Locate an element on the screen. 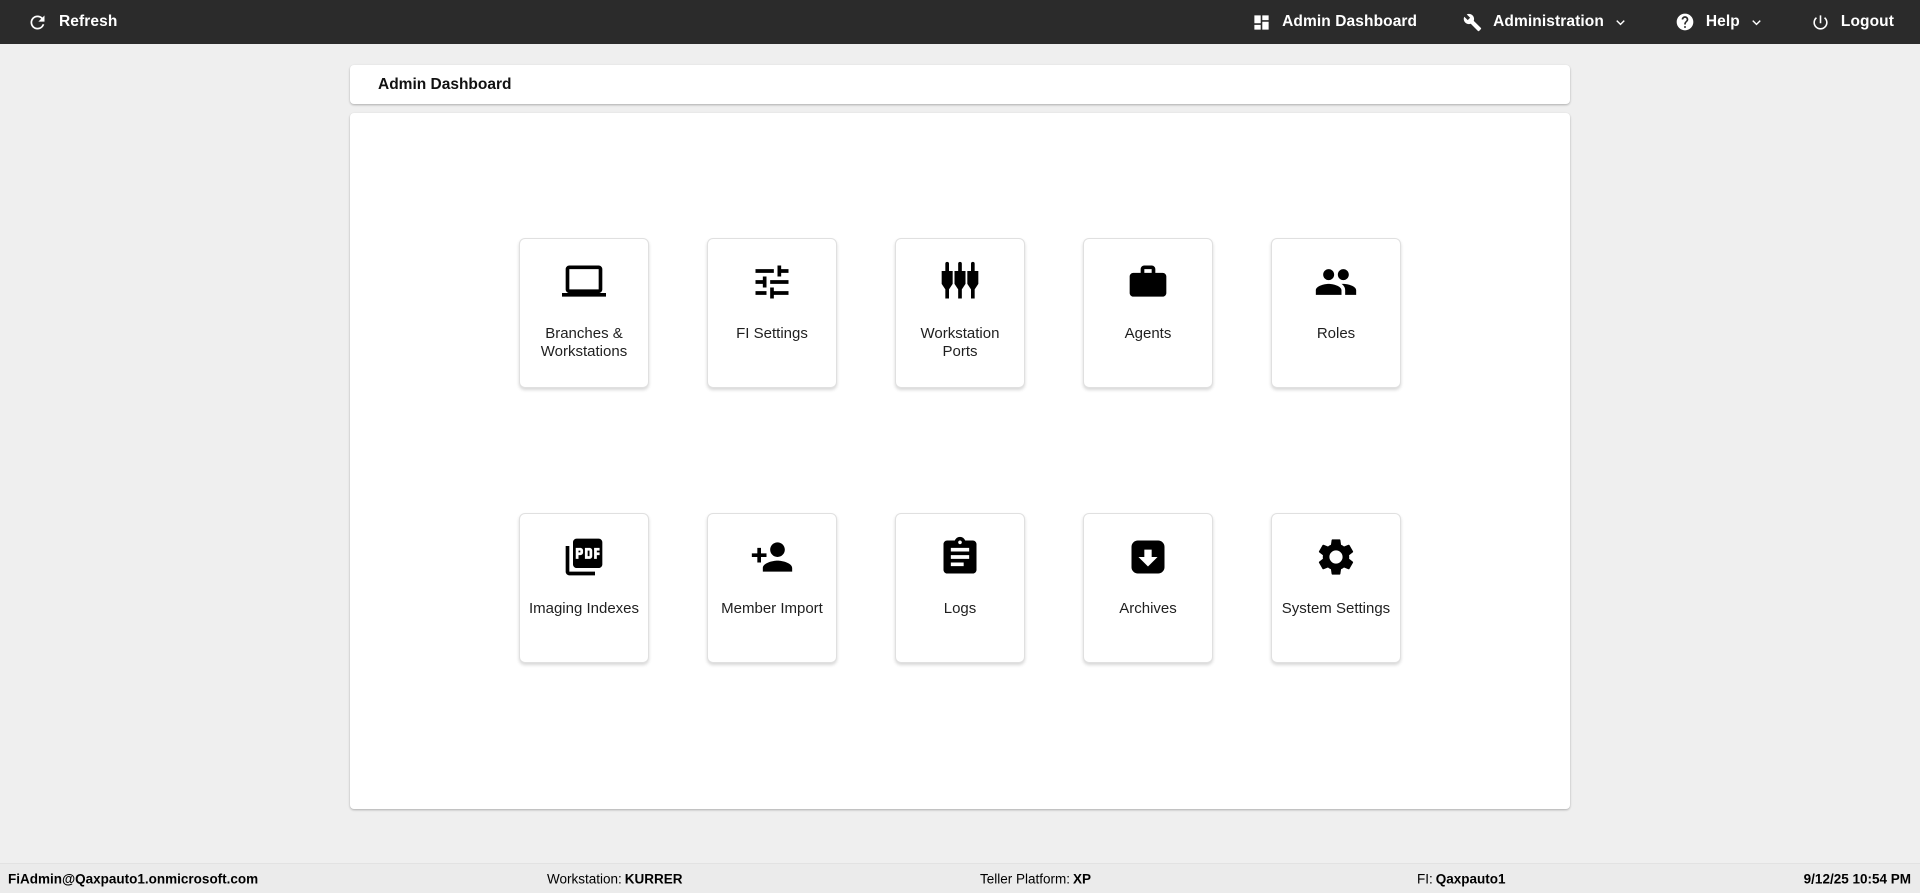  laptop-icon is located at coordinates (584, 281).